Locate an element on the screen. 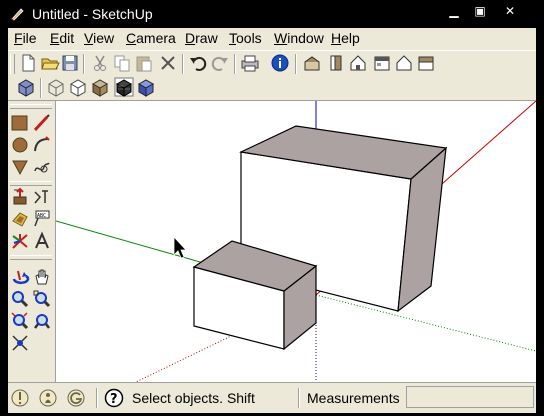 Image resolution: width=544 pixels, height=416 pixels. model-info-icon is located at coordinates (280, 63).